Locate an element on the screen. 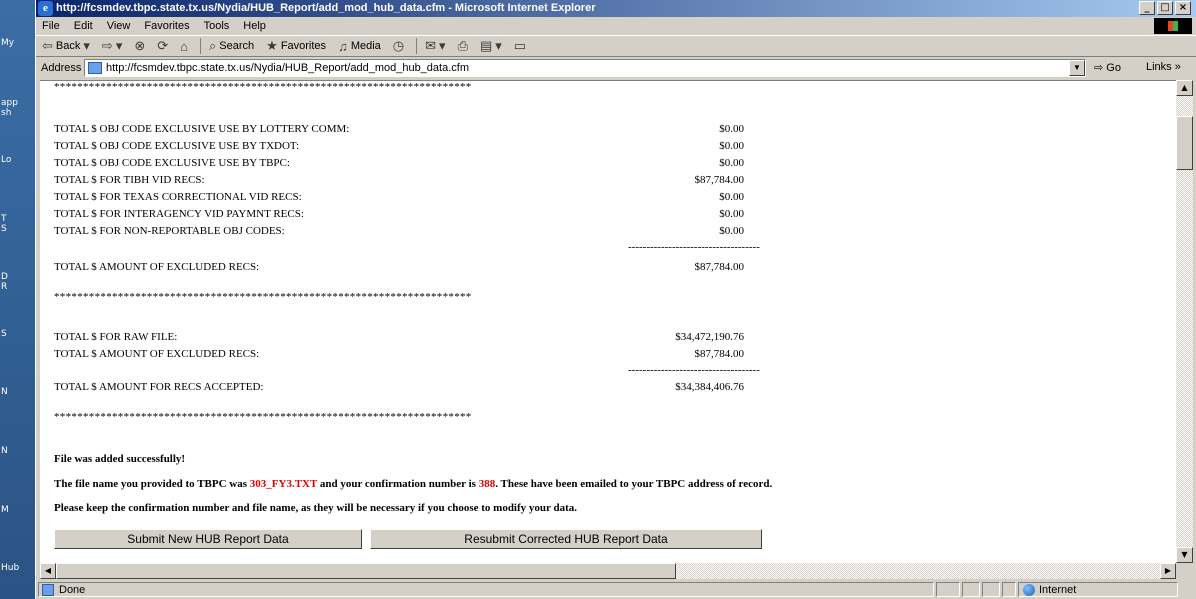 The width and height of the screenshot is (1196, 599). menu-help: Help is located at coordinates (254, 26).